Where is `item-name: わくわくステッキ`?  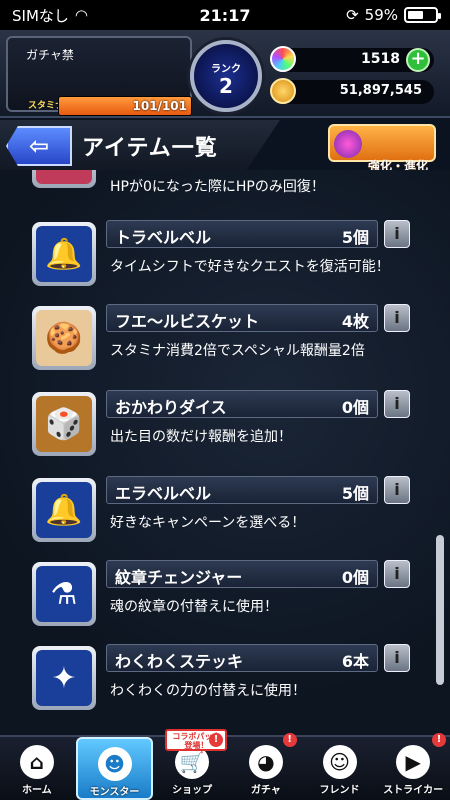 item-name: わくわくステッキ is located at coordinates (179, 661).